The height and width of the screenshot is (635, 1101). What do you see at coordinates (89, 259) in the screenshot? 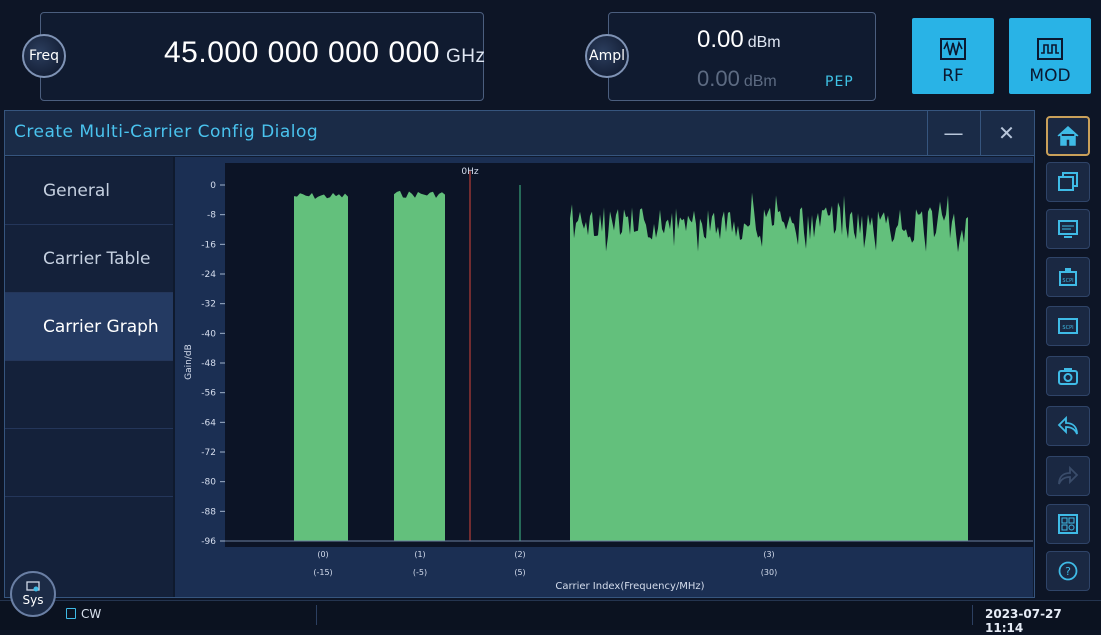
I see `nav-carrier-table: Carrier Table` at bounding box center [89, 259].